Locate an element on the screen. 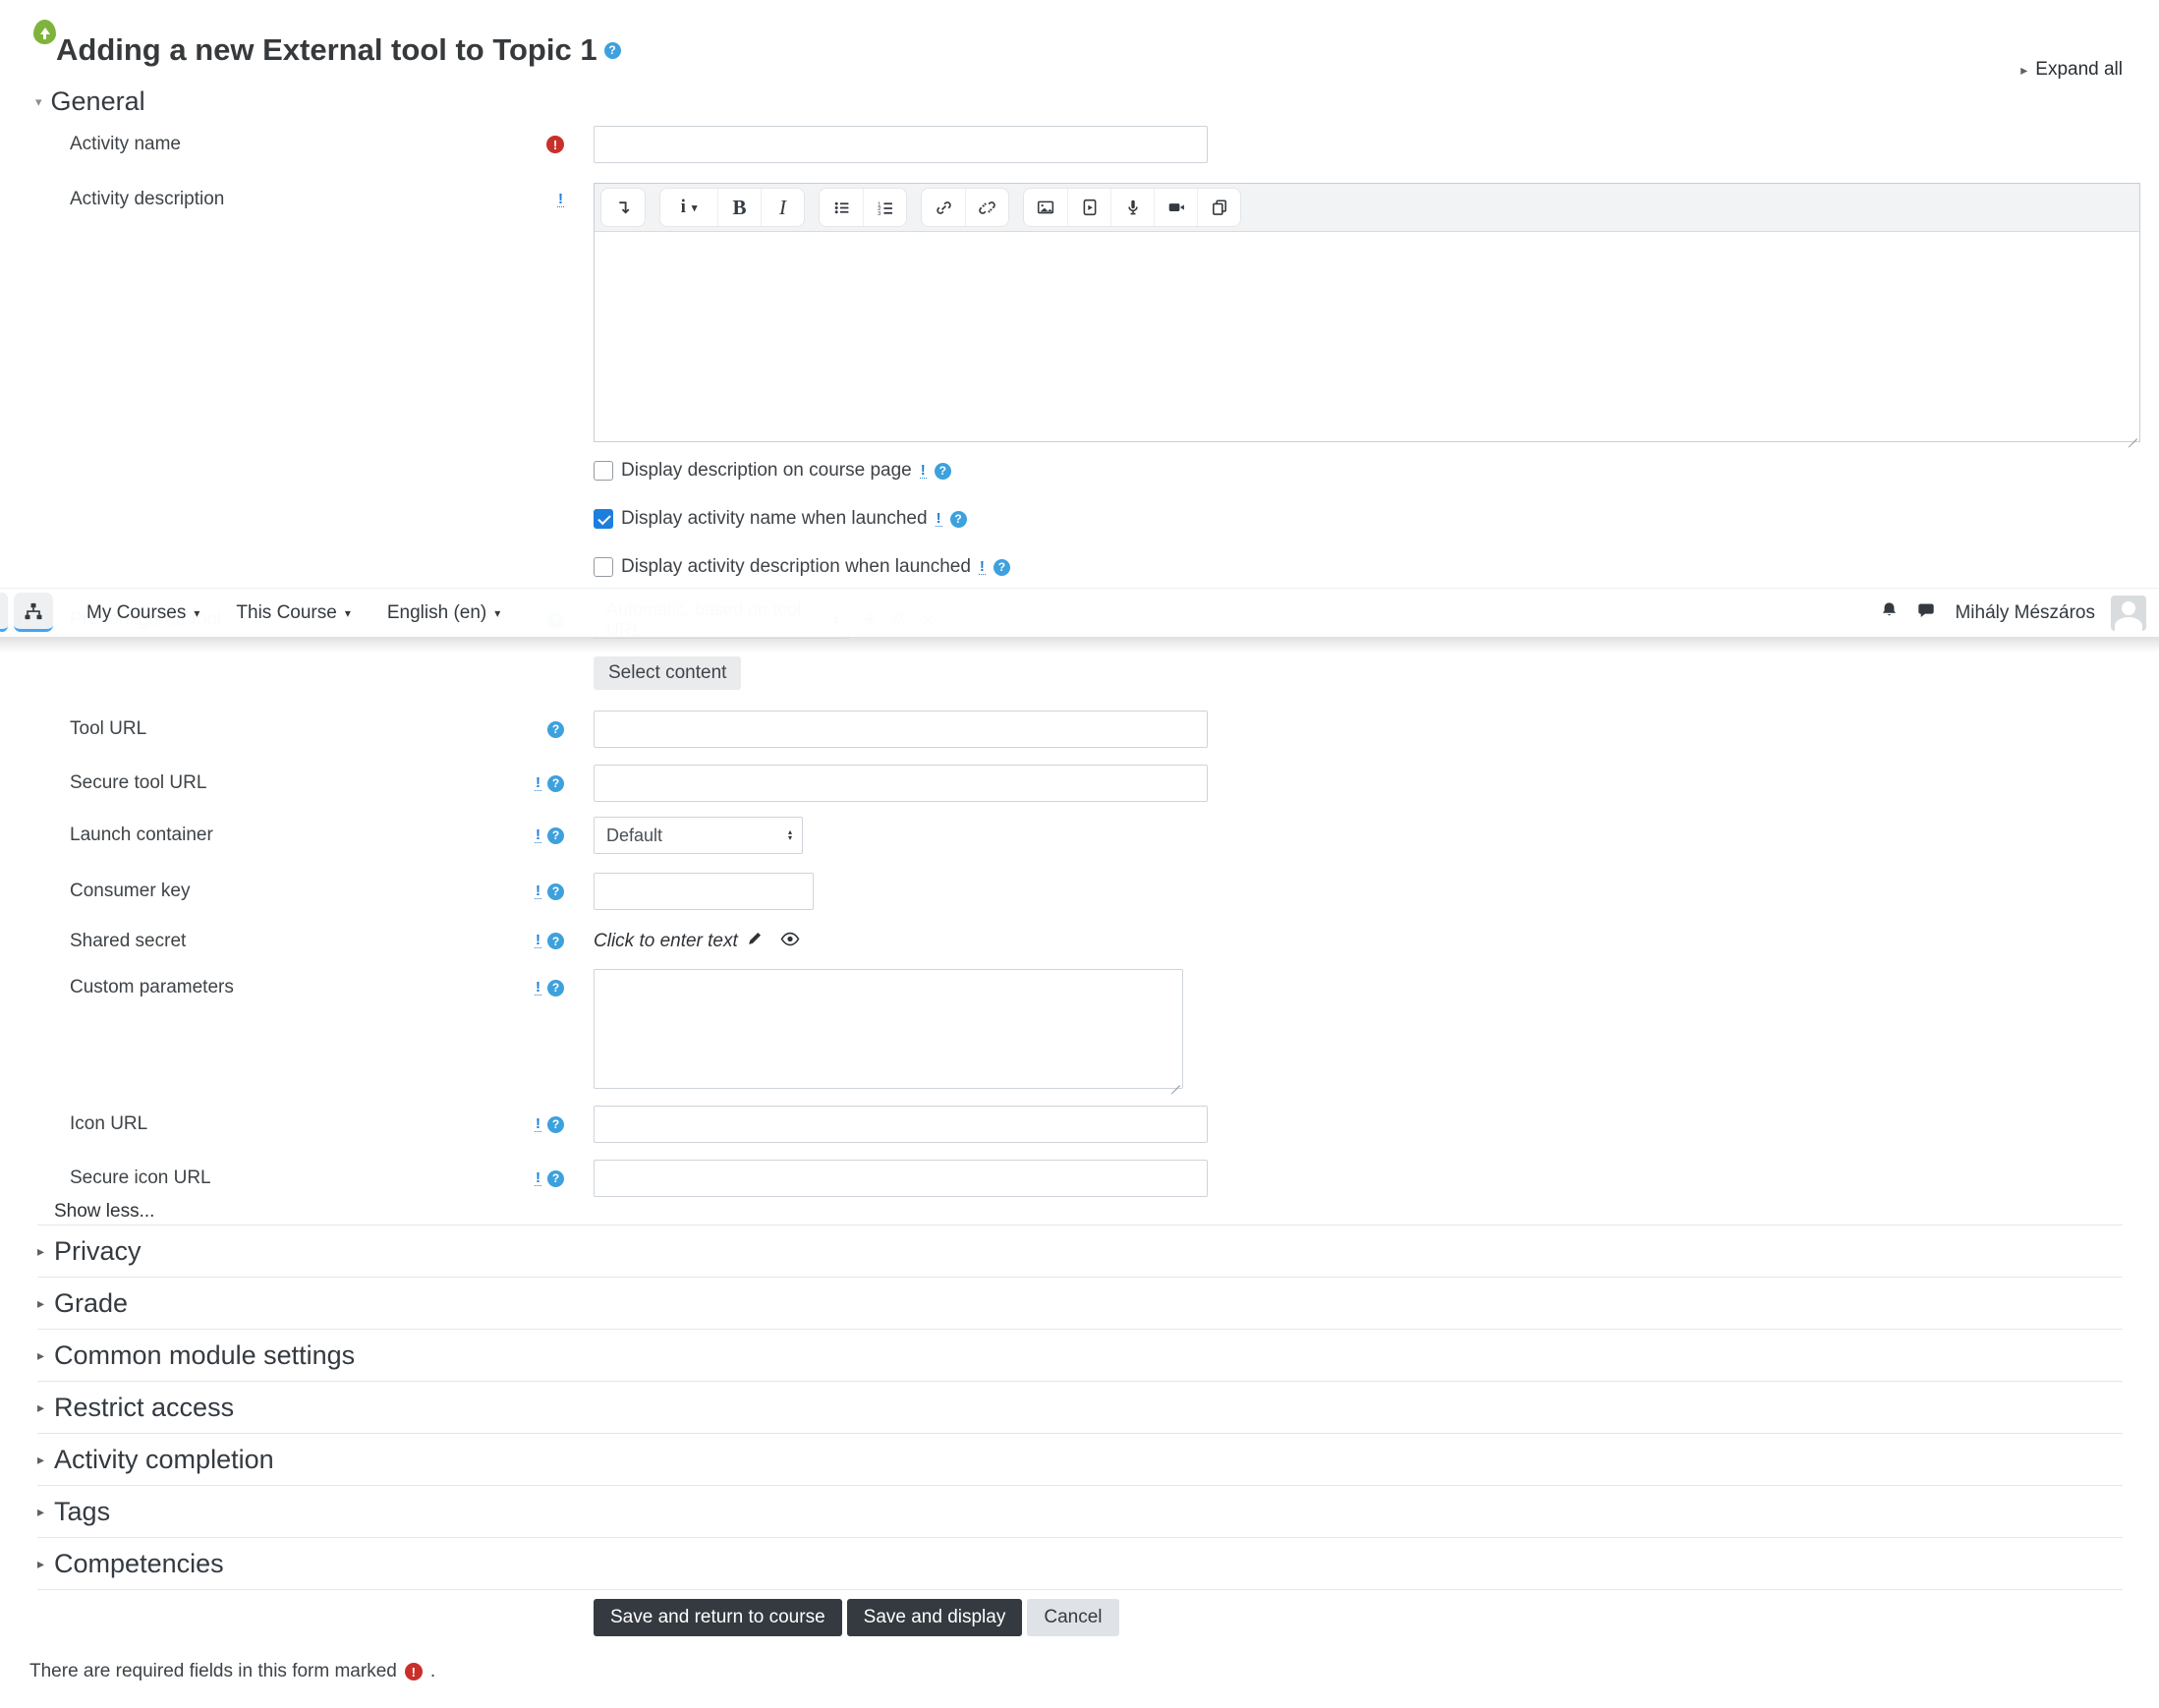 This screenshot has width=2159, height=1708. save-and-return-button: Save and return to course is located at coordinates (718, 1617).